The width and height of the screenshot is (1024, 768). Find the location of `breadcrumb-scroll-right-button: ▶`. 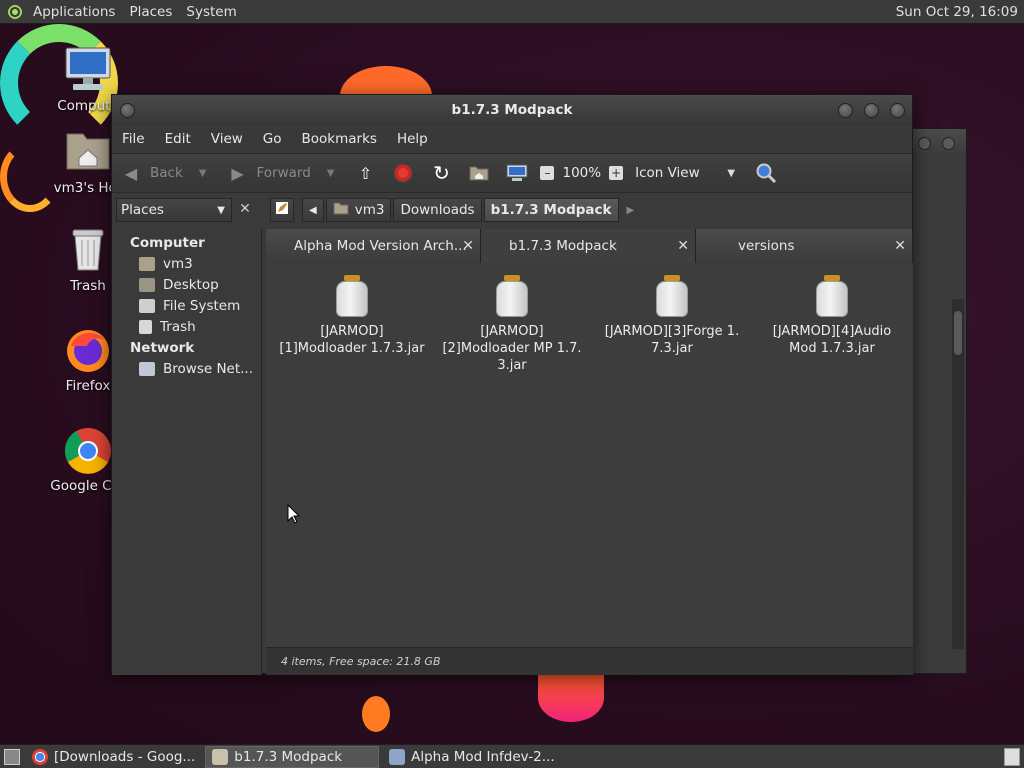

breadcrumb-scroll-right-button: ▶ is located at coordinates (631, 210).